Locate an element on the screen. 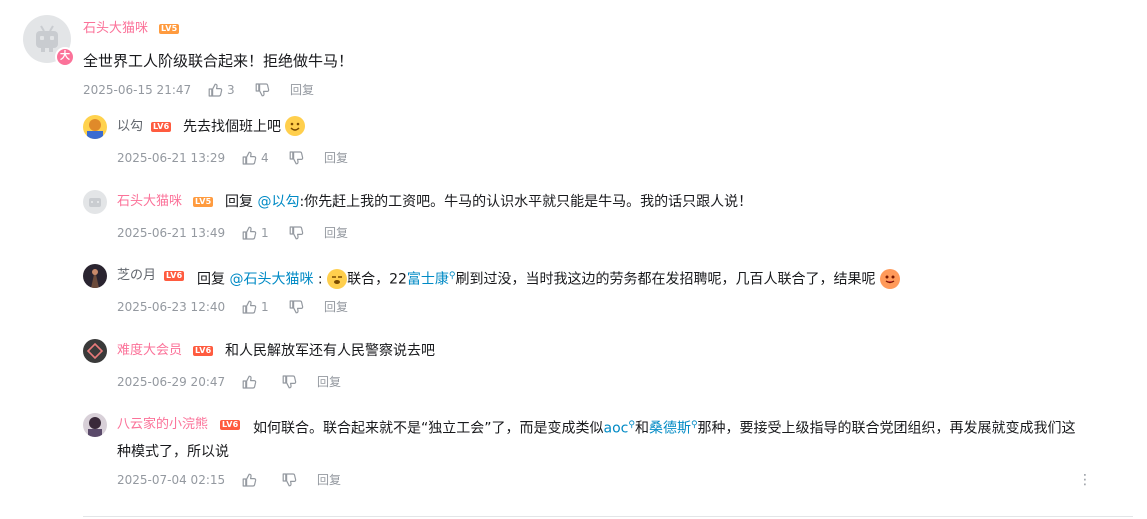 The height and width of the screenshot is (519, 1147). reply-content-a: 联合，22 is located at coordinates (377, 279).